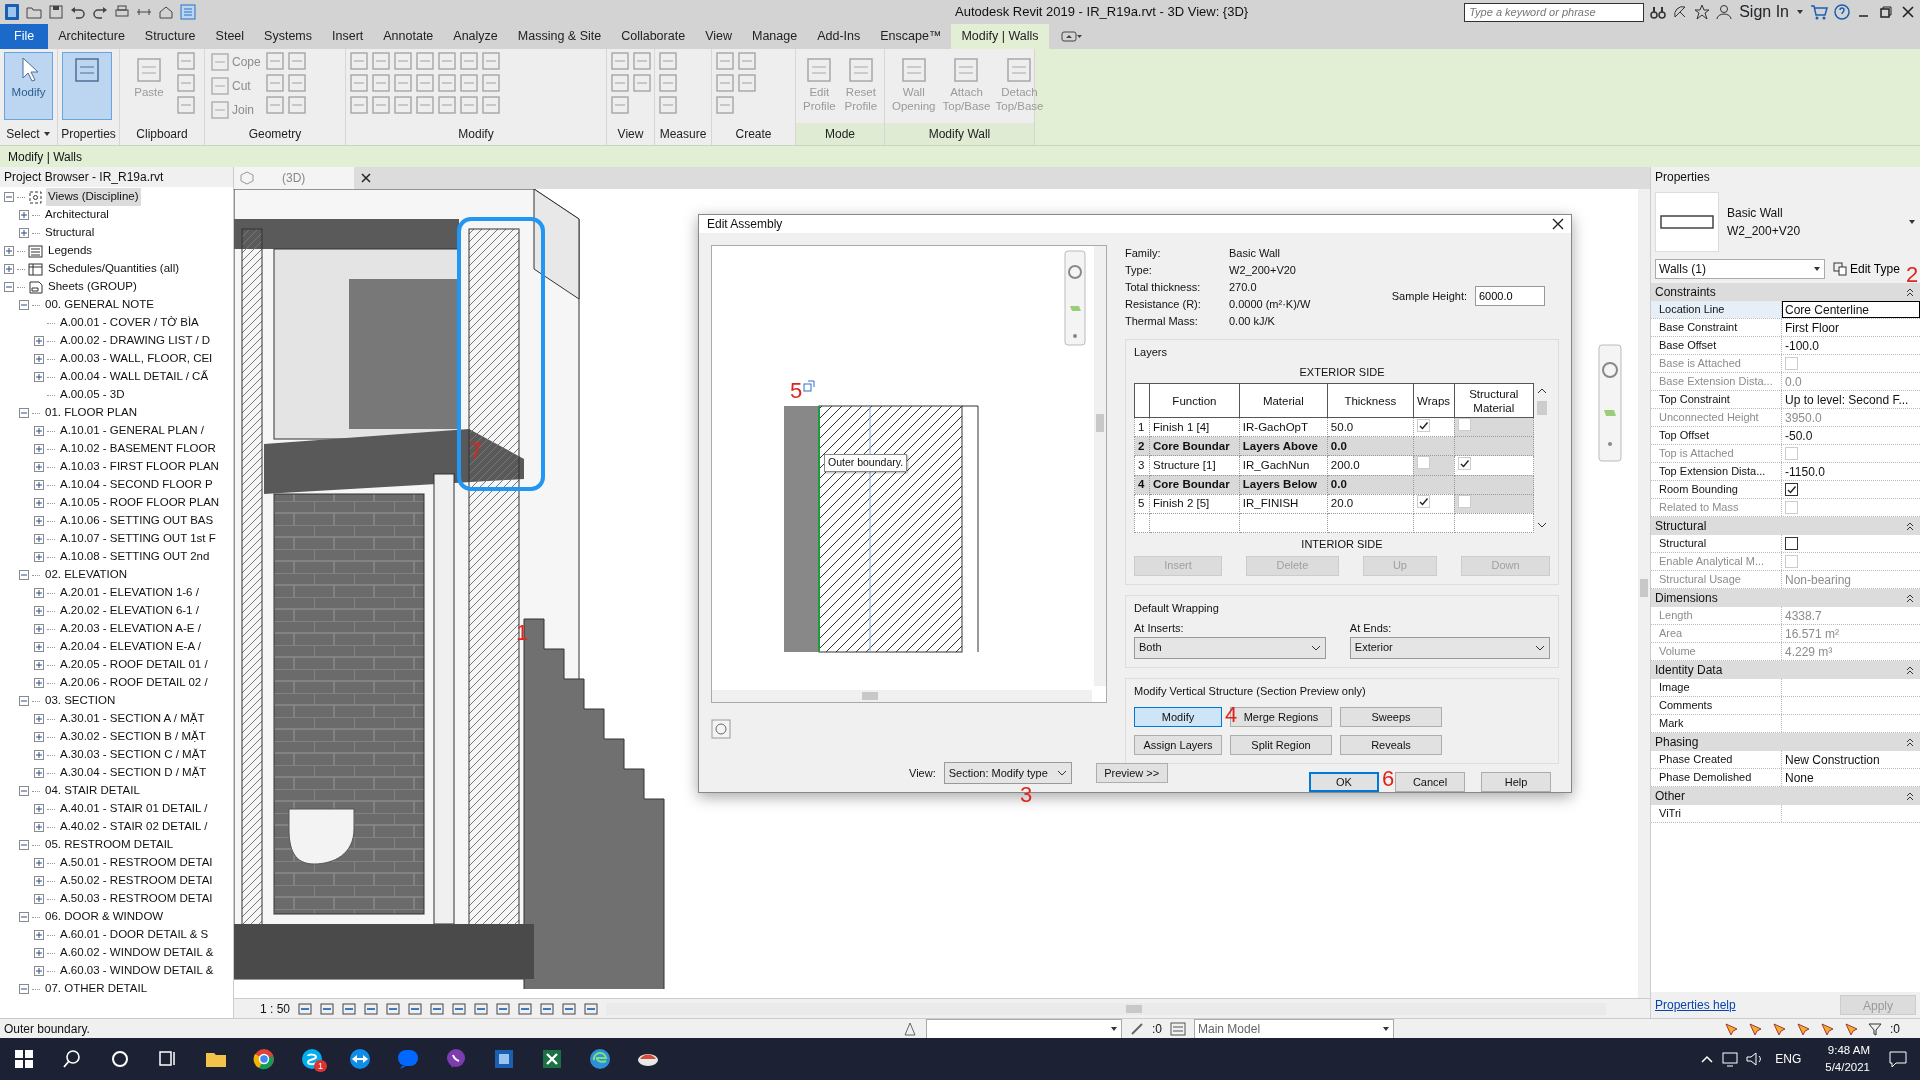  Describe the element at coordinates (718, 36) in the screenshot. I see `ribbon-tab: View` at that location.